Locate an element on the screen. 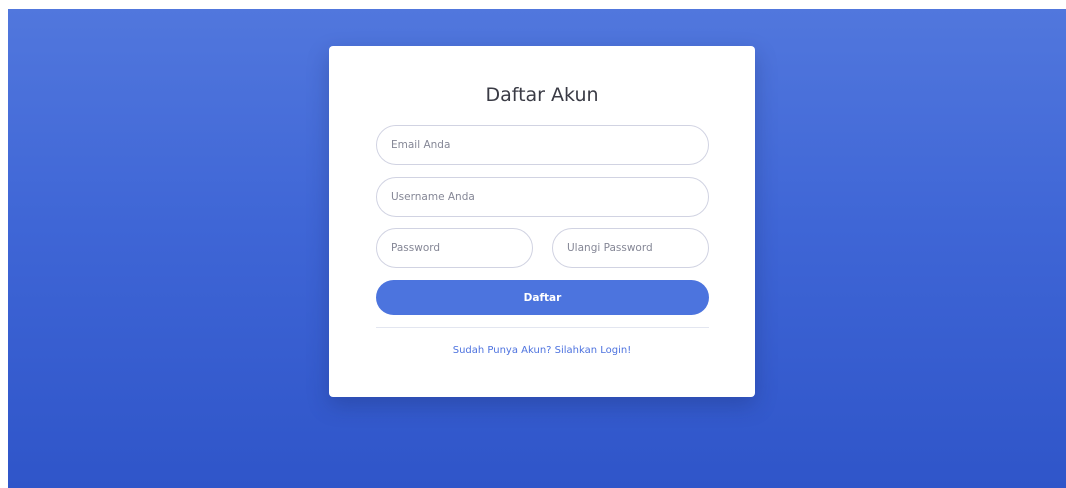 The image size is (1066, 488). login-link: Sudah Punya Akun? Silahkan Login! is located at coordinates (542, 350).